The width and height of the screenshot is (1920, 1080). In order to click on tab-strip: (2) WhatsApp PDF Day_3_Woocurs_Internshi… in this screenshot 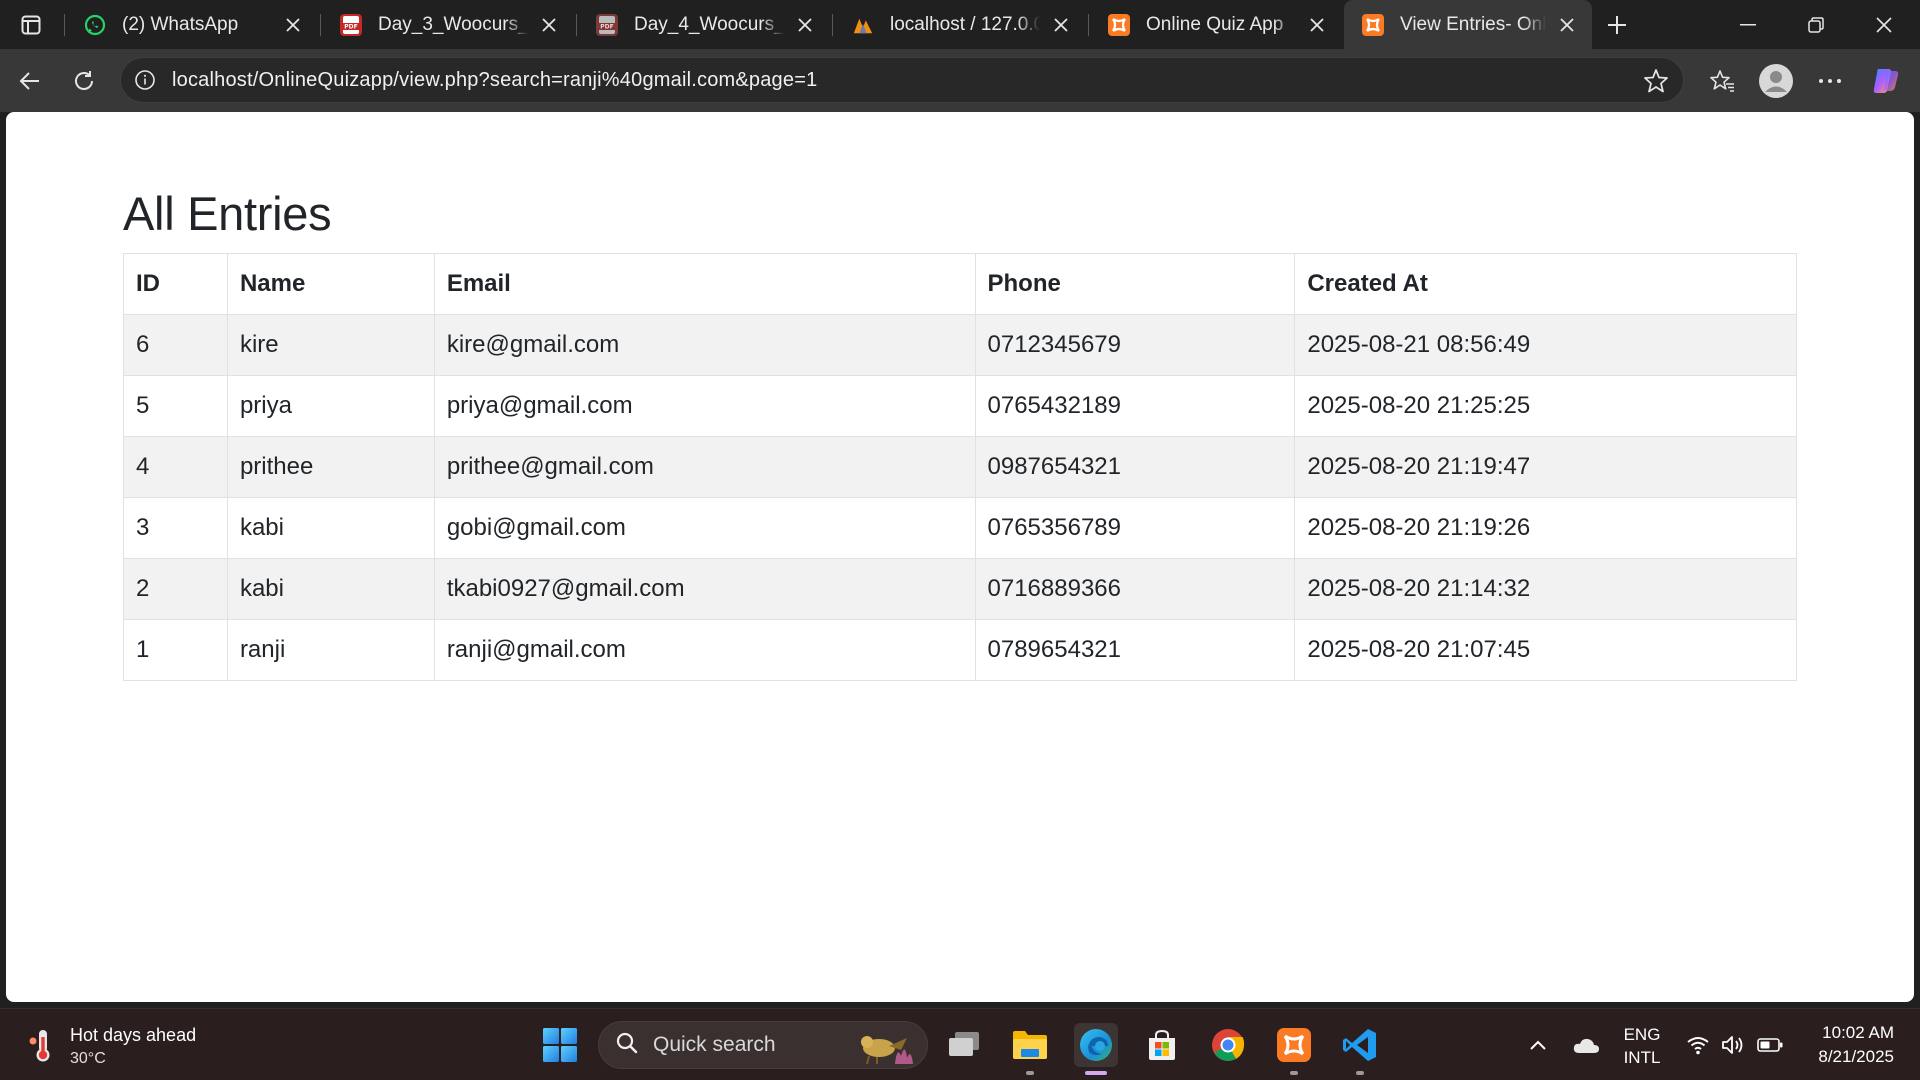, I will do `click(960, 24)`.